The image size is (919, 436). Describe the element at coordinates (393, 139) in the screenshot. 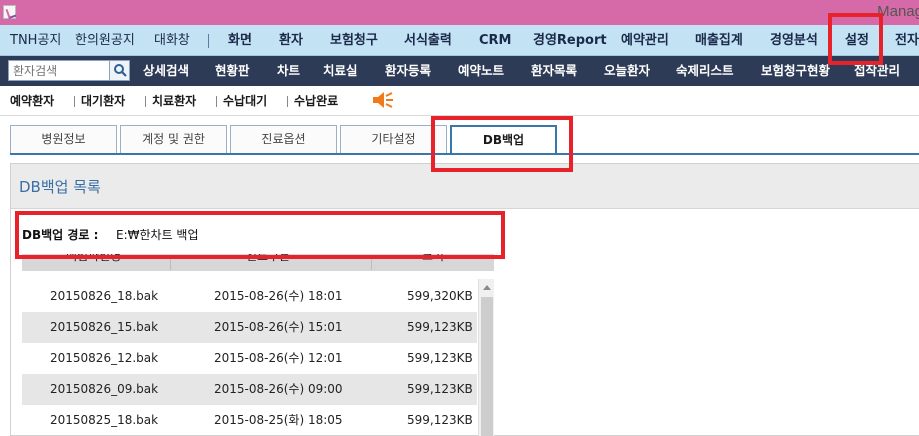

I see `tab-other-settings: 기타설정` at that location.